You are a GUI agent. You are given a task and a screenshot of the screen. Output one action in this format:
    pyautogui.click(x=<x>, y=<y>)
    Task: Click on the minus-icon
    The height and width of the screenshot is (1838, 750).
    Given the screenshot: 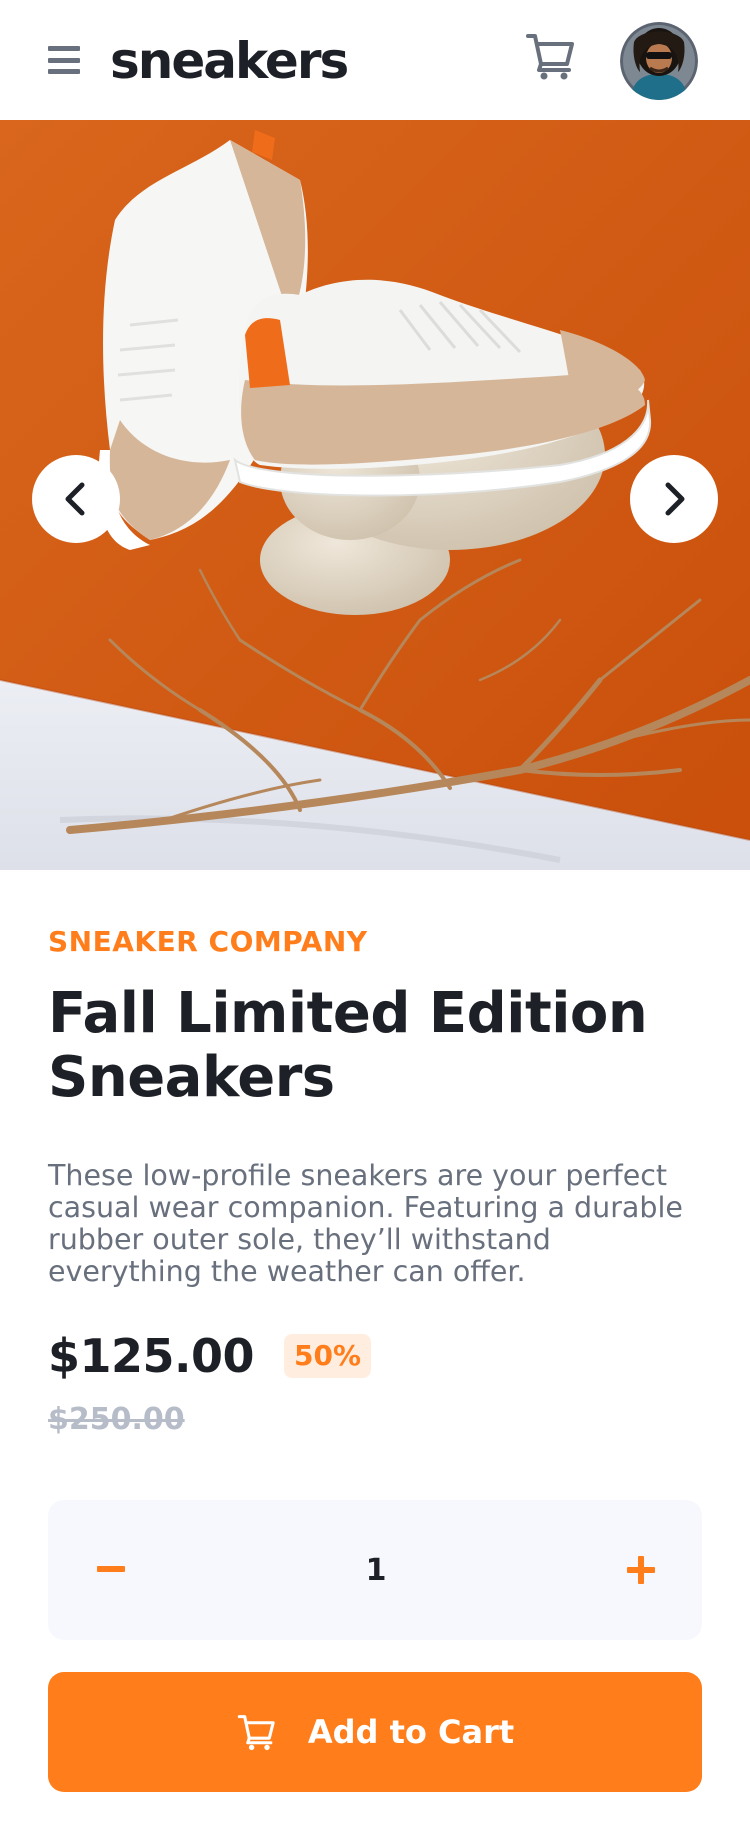 What is the action you would take?
    pyautogui.click(x=111, y=1569)
    